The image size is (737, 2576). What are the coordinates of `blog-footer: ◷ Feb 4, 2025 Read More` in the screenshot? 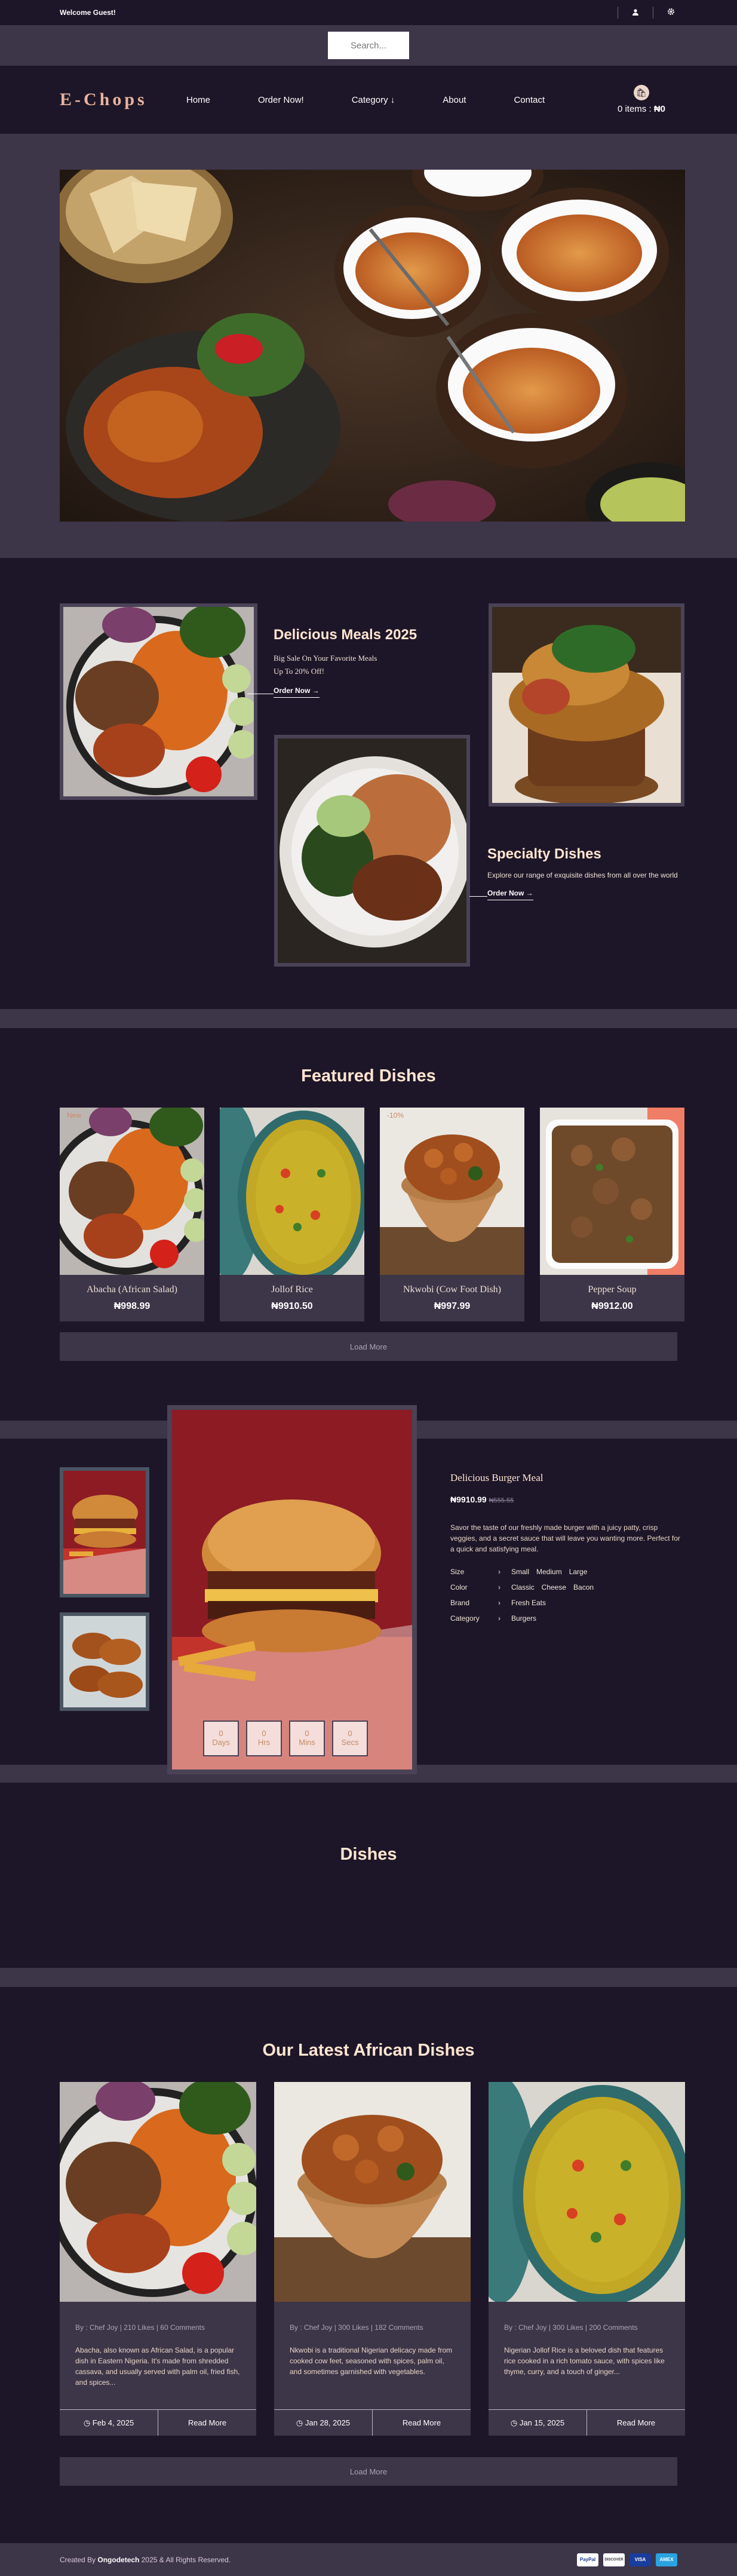 It's located at (158, 2422).